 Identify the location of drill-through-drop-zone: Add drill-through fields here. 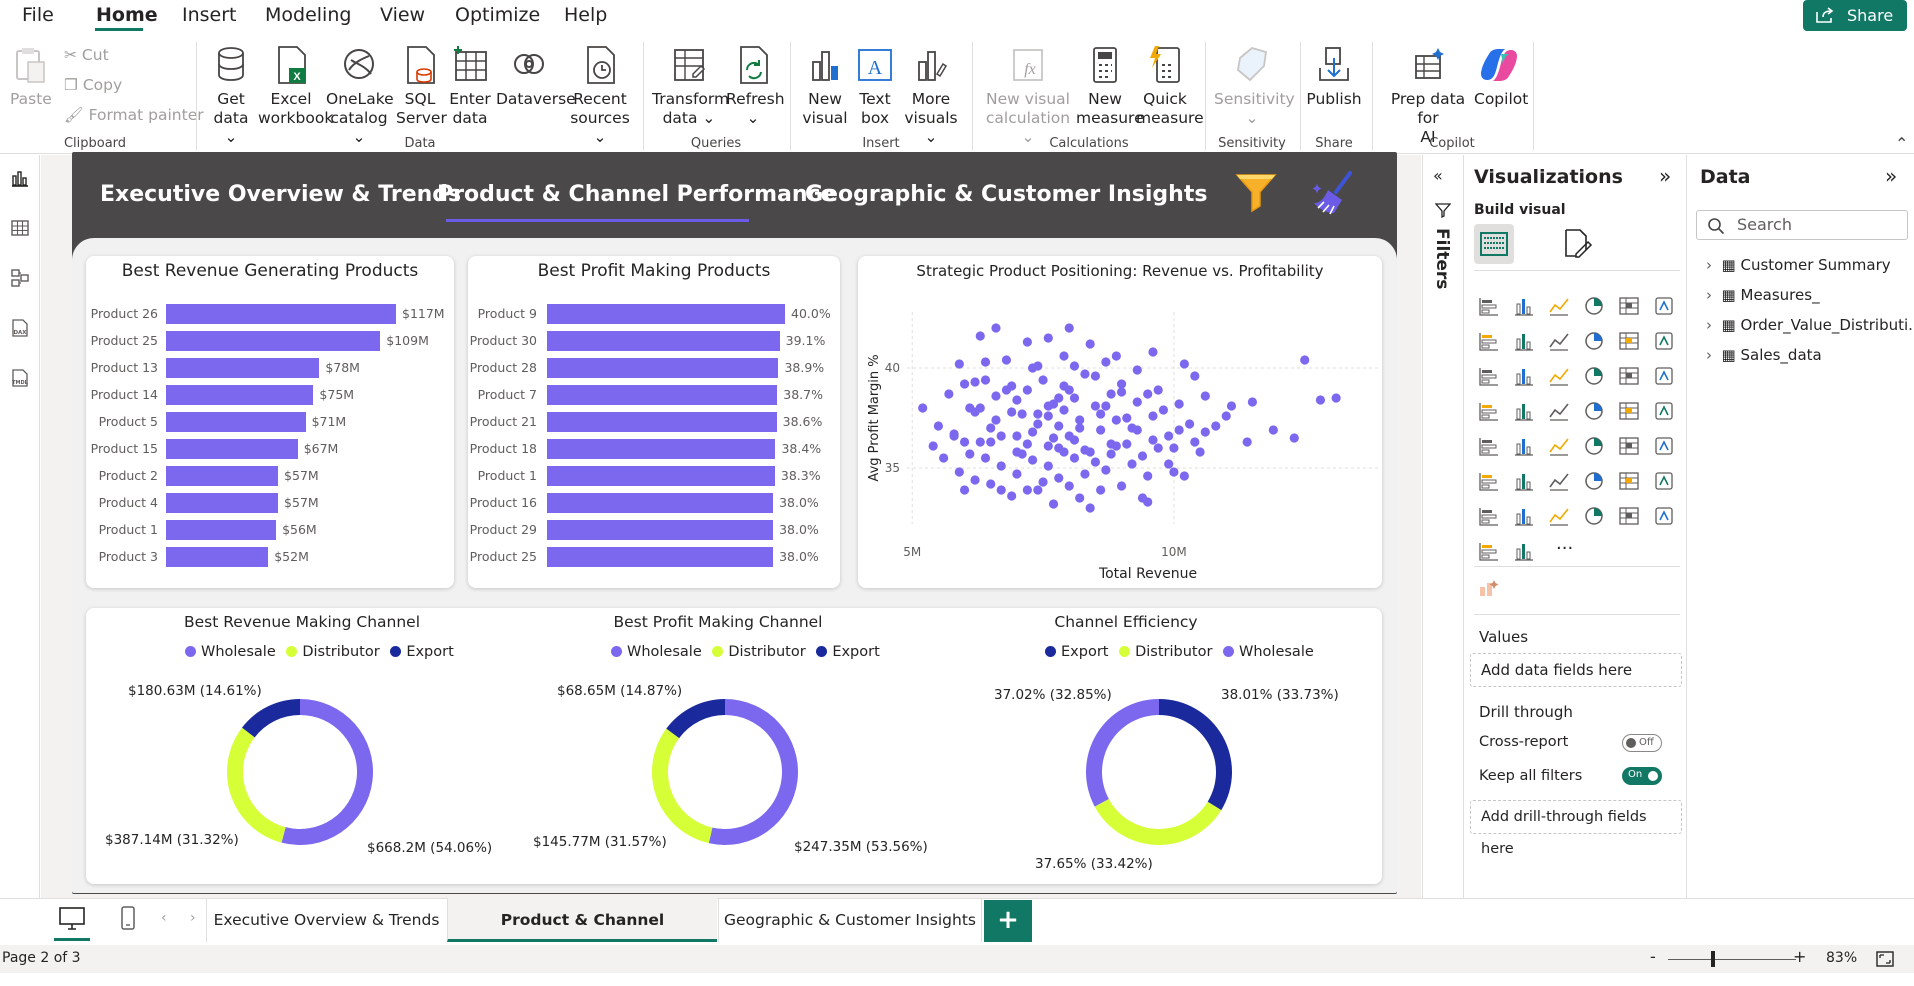
(1576, 817).